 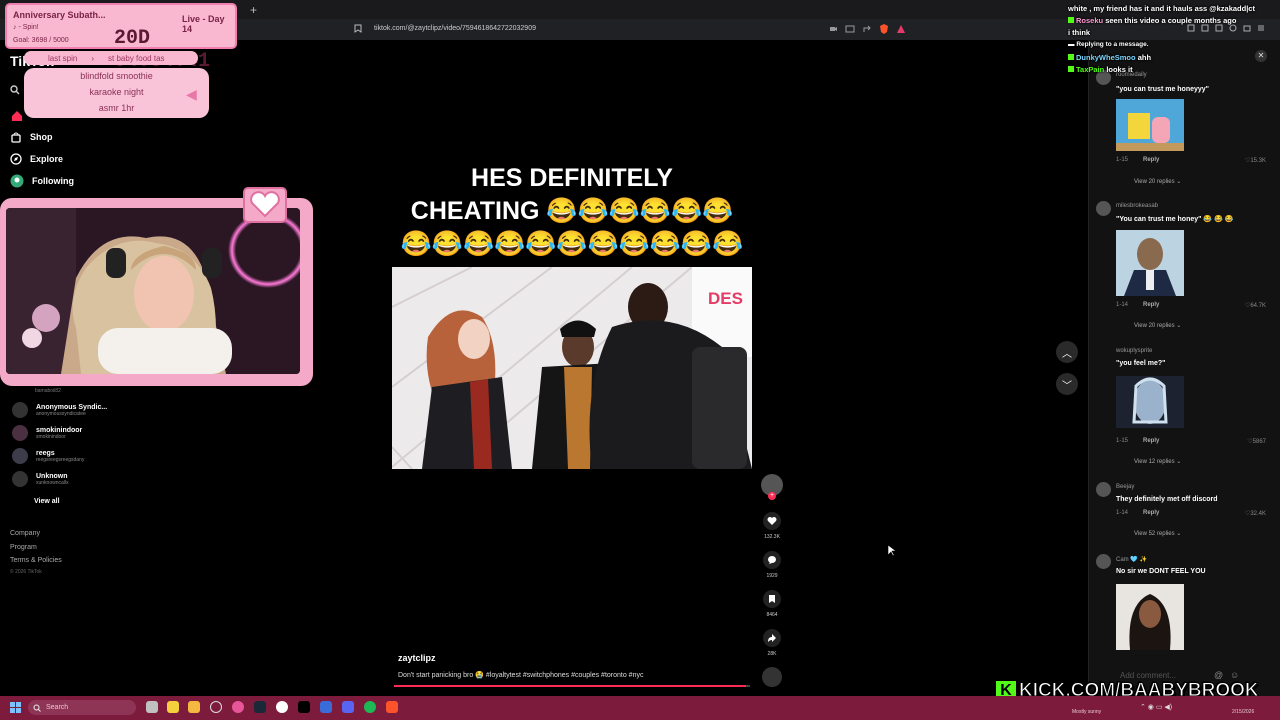 I want to click on obs-icon, so click(x=216, y=707).